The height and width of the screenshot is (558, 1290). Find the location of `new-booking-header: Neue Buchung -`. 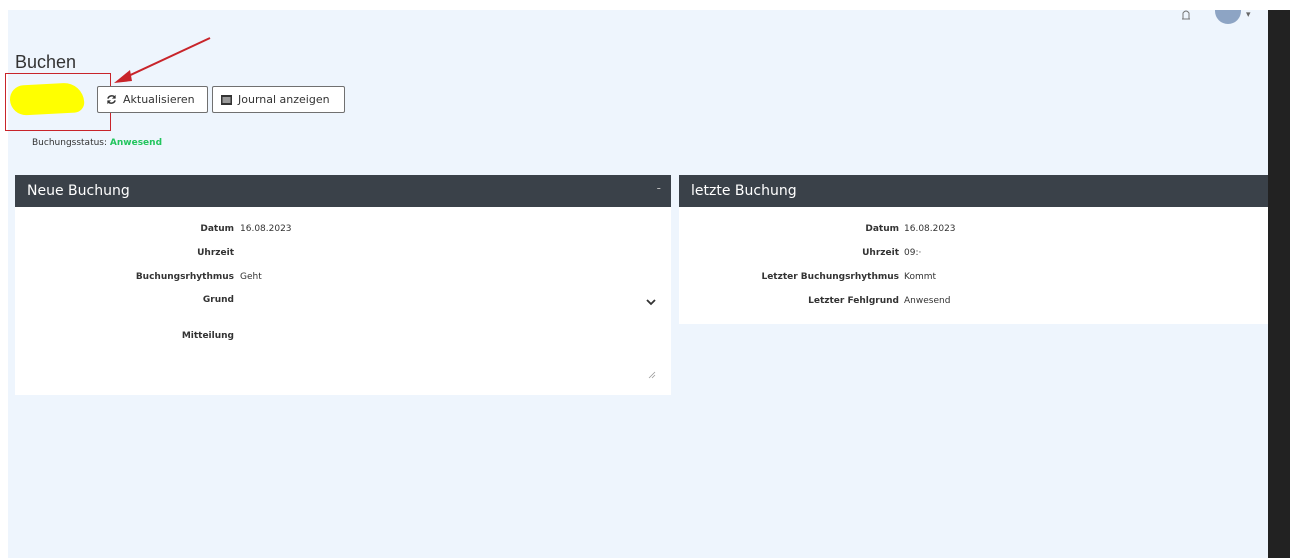

new-booking-header: Neue Buchung - is located at coordinates (343, 191).